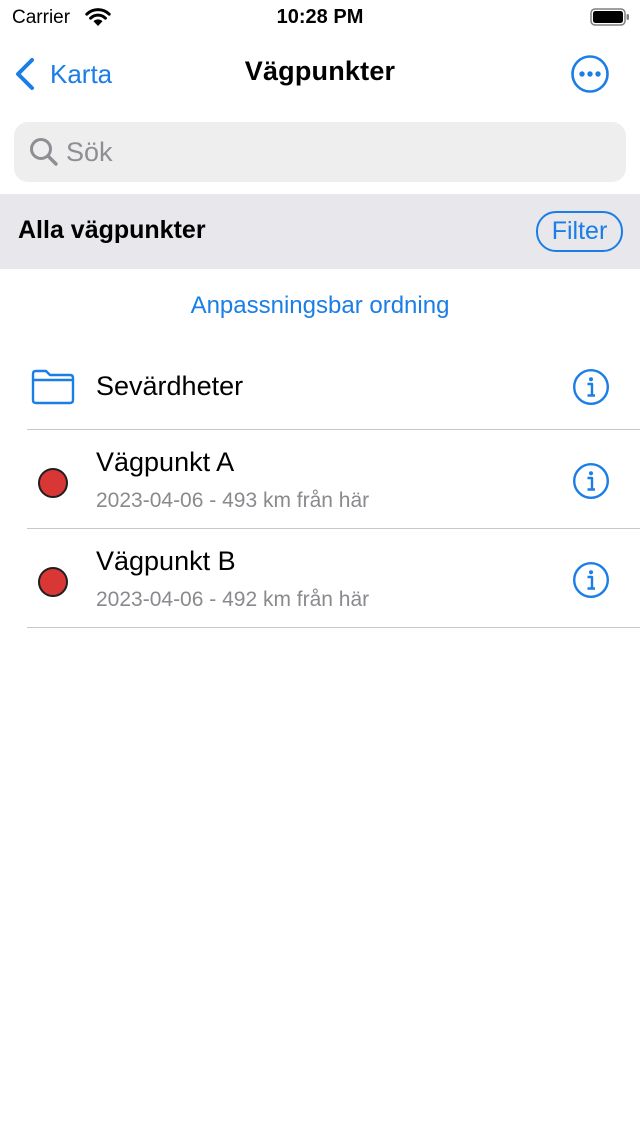 This screenshot has height=1136, width=640. I want to click on battery-icon, so click(609, 17).